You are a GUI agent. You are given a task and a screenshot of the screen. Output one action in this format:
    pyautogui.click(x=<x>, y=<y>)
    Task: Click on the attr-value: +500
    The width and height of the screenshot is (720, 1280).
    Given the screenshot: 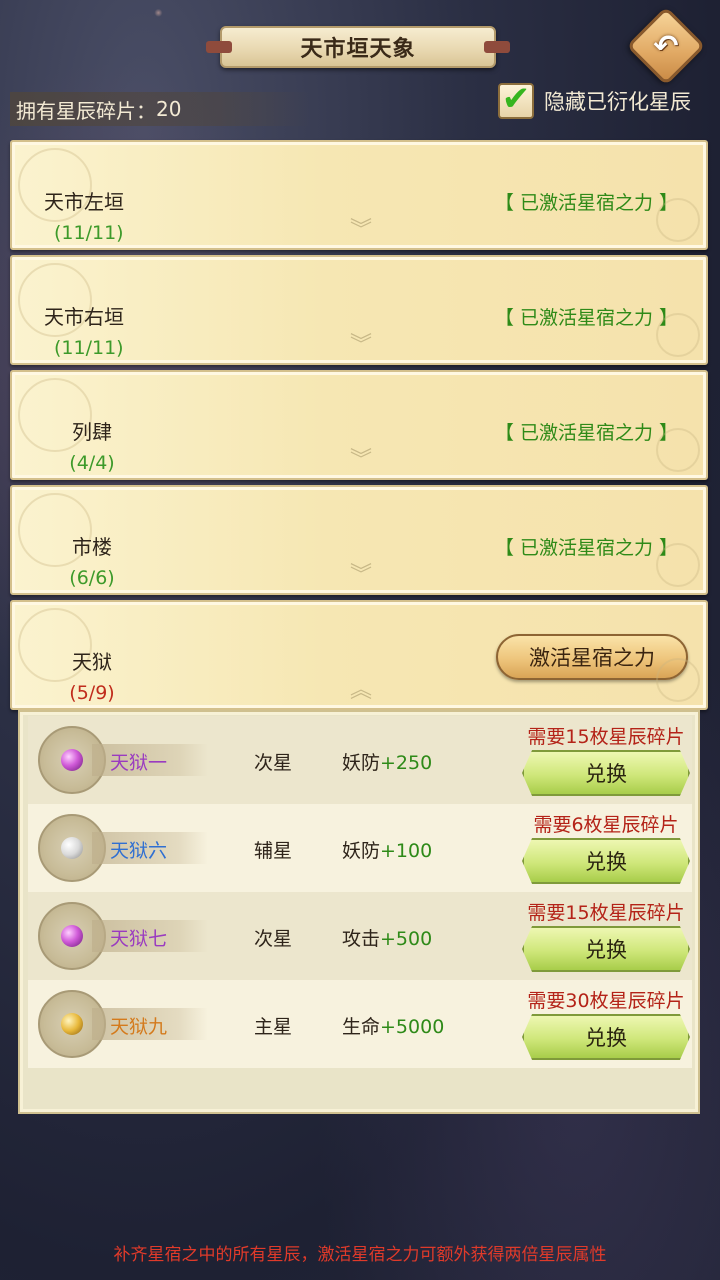 What is the action you would take?
    pyautogui.click(x=406, y=939)
    